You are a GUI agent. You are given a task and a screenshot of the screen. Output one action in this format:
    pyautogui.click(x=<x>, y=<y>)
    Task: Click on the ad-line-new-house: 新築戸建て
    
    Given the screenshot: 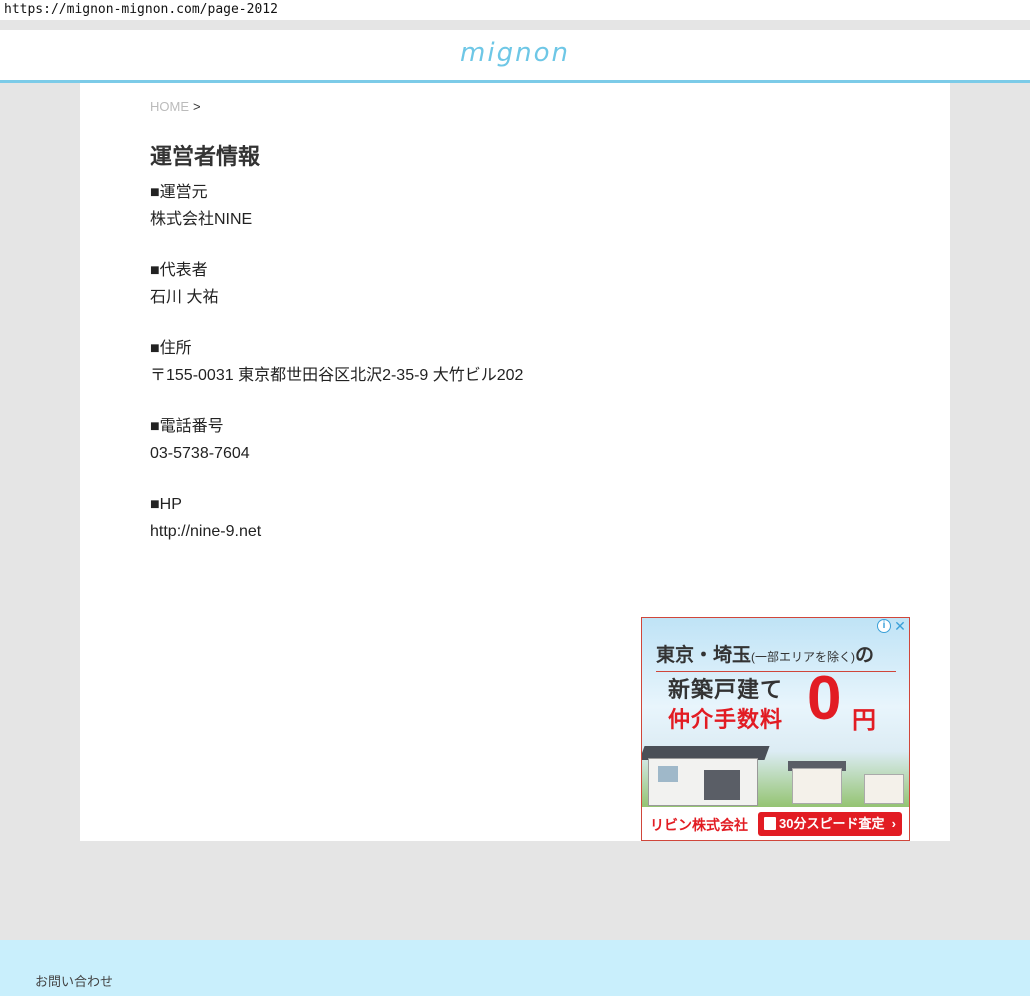 What is the action you would take?
    pyautogui.click(x=726, y=689)
    